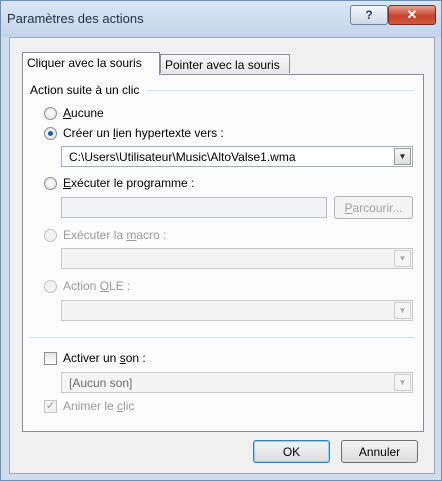 This screenshot has width=442, height=481. I want to click on ok-button: OK, so click(291, 451).